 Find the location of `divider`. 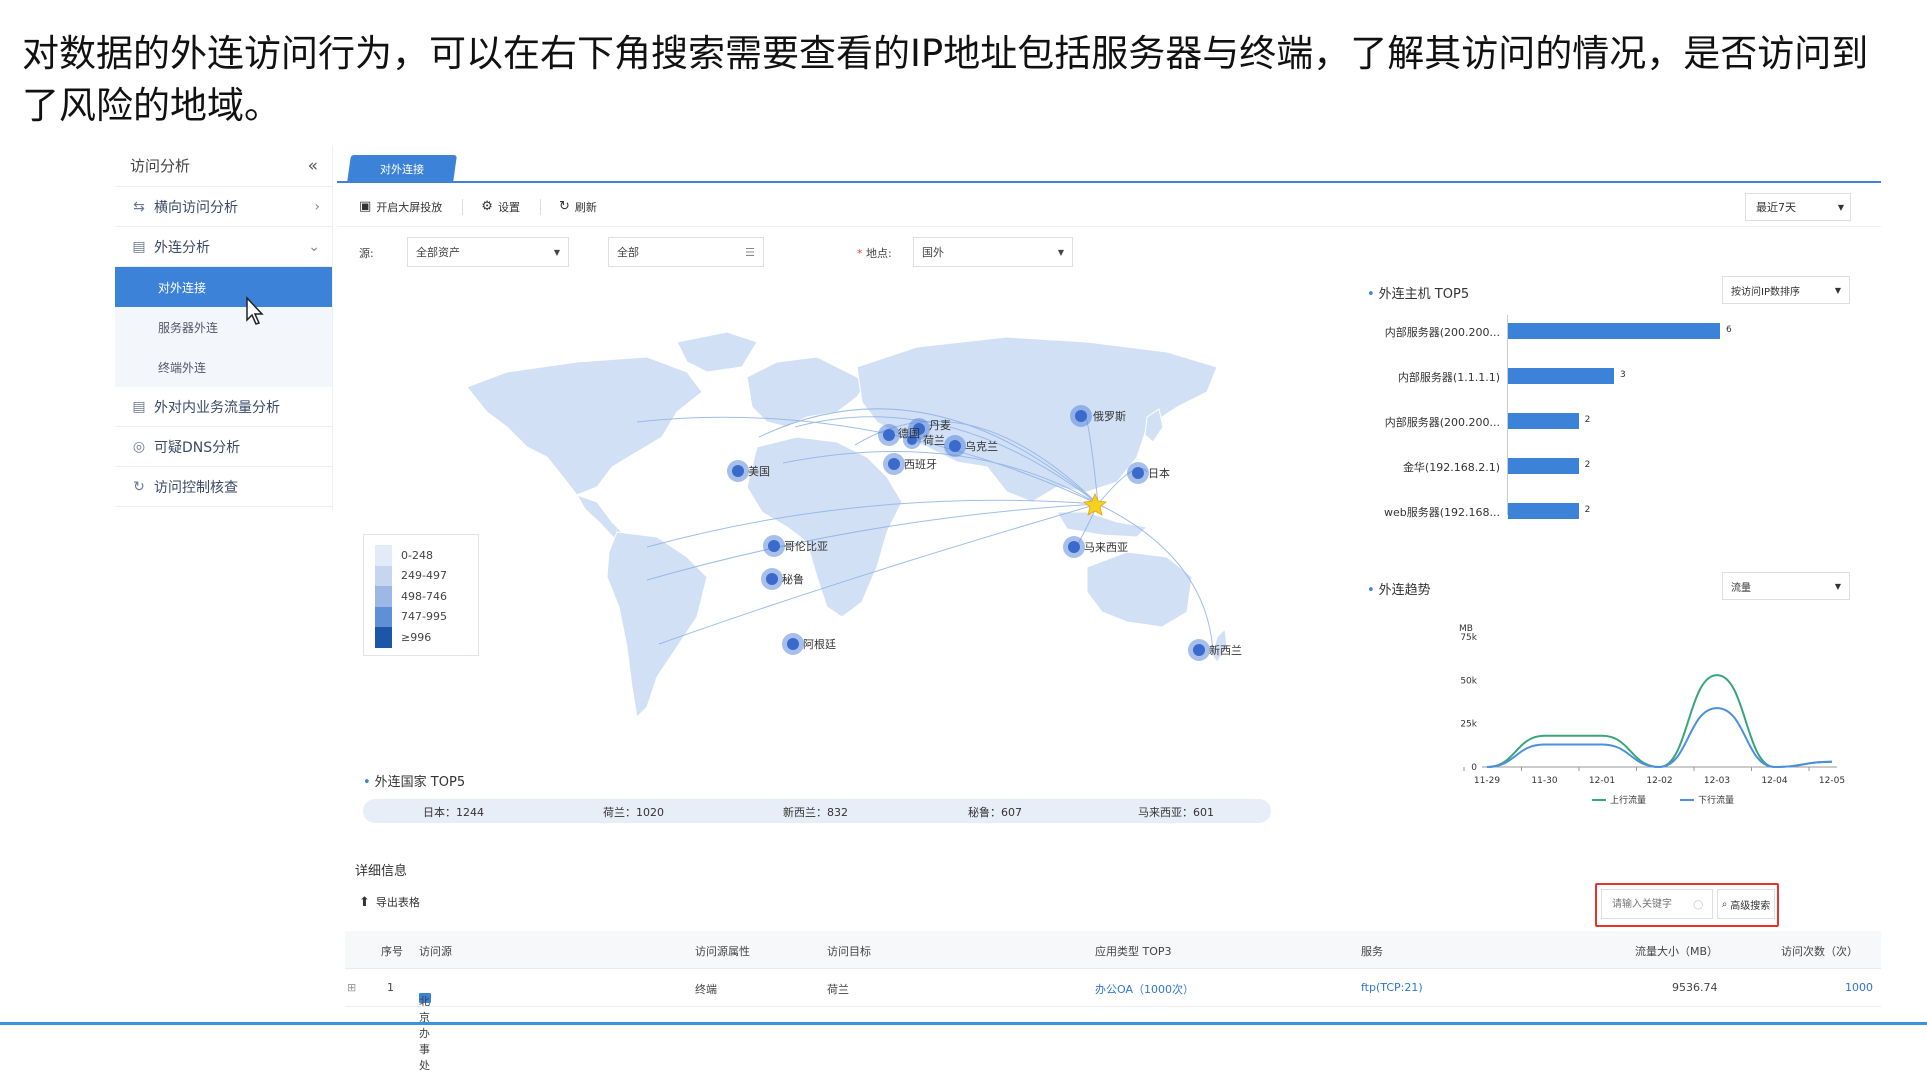

divider is located at coordinates (540, 206).